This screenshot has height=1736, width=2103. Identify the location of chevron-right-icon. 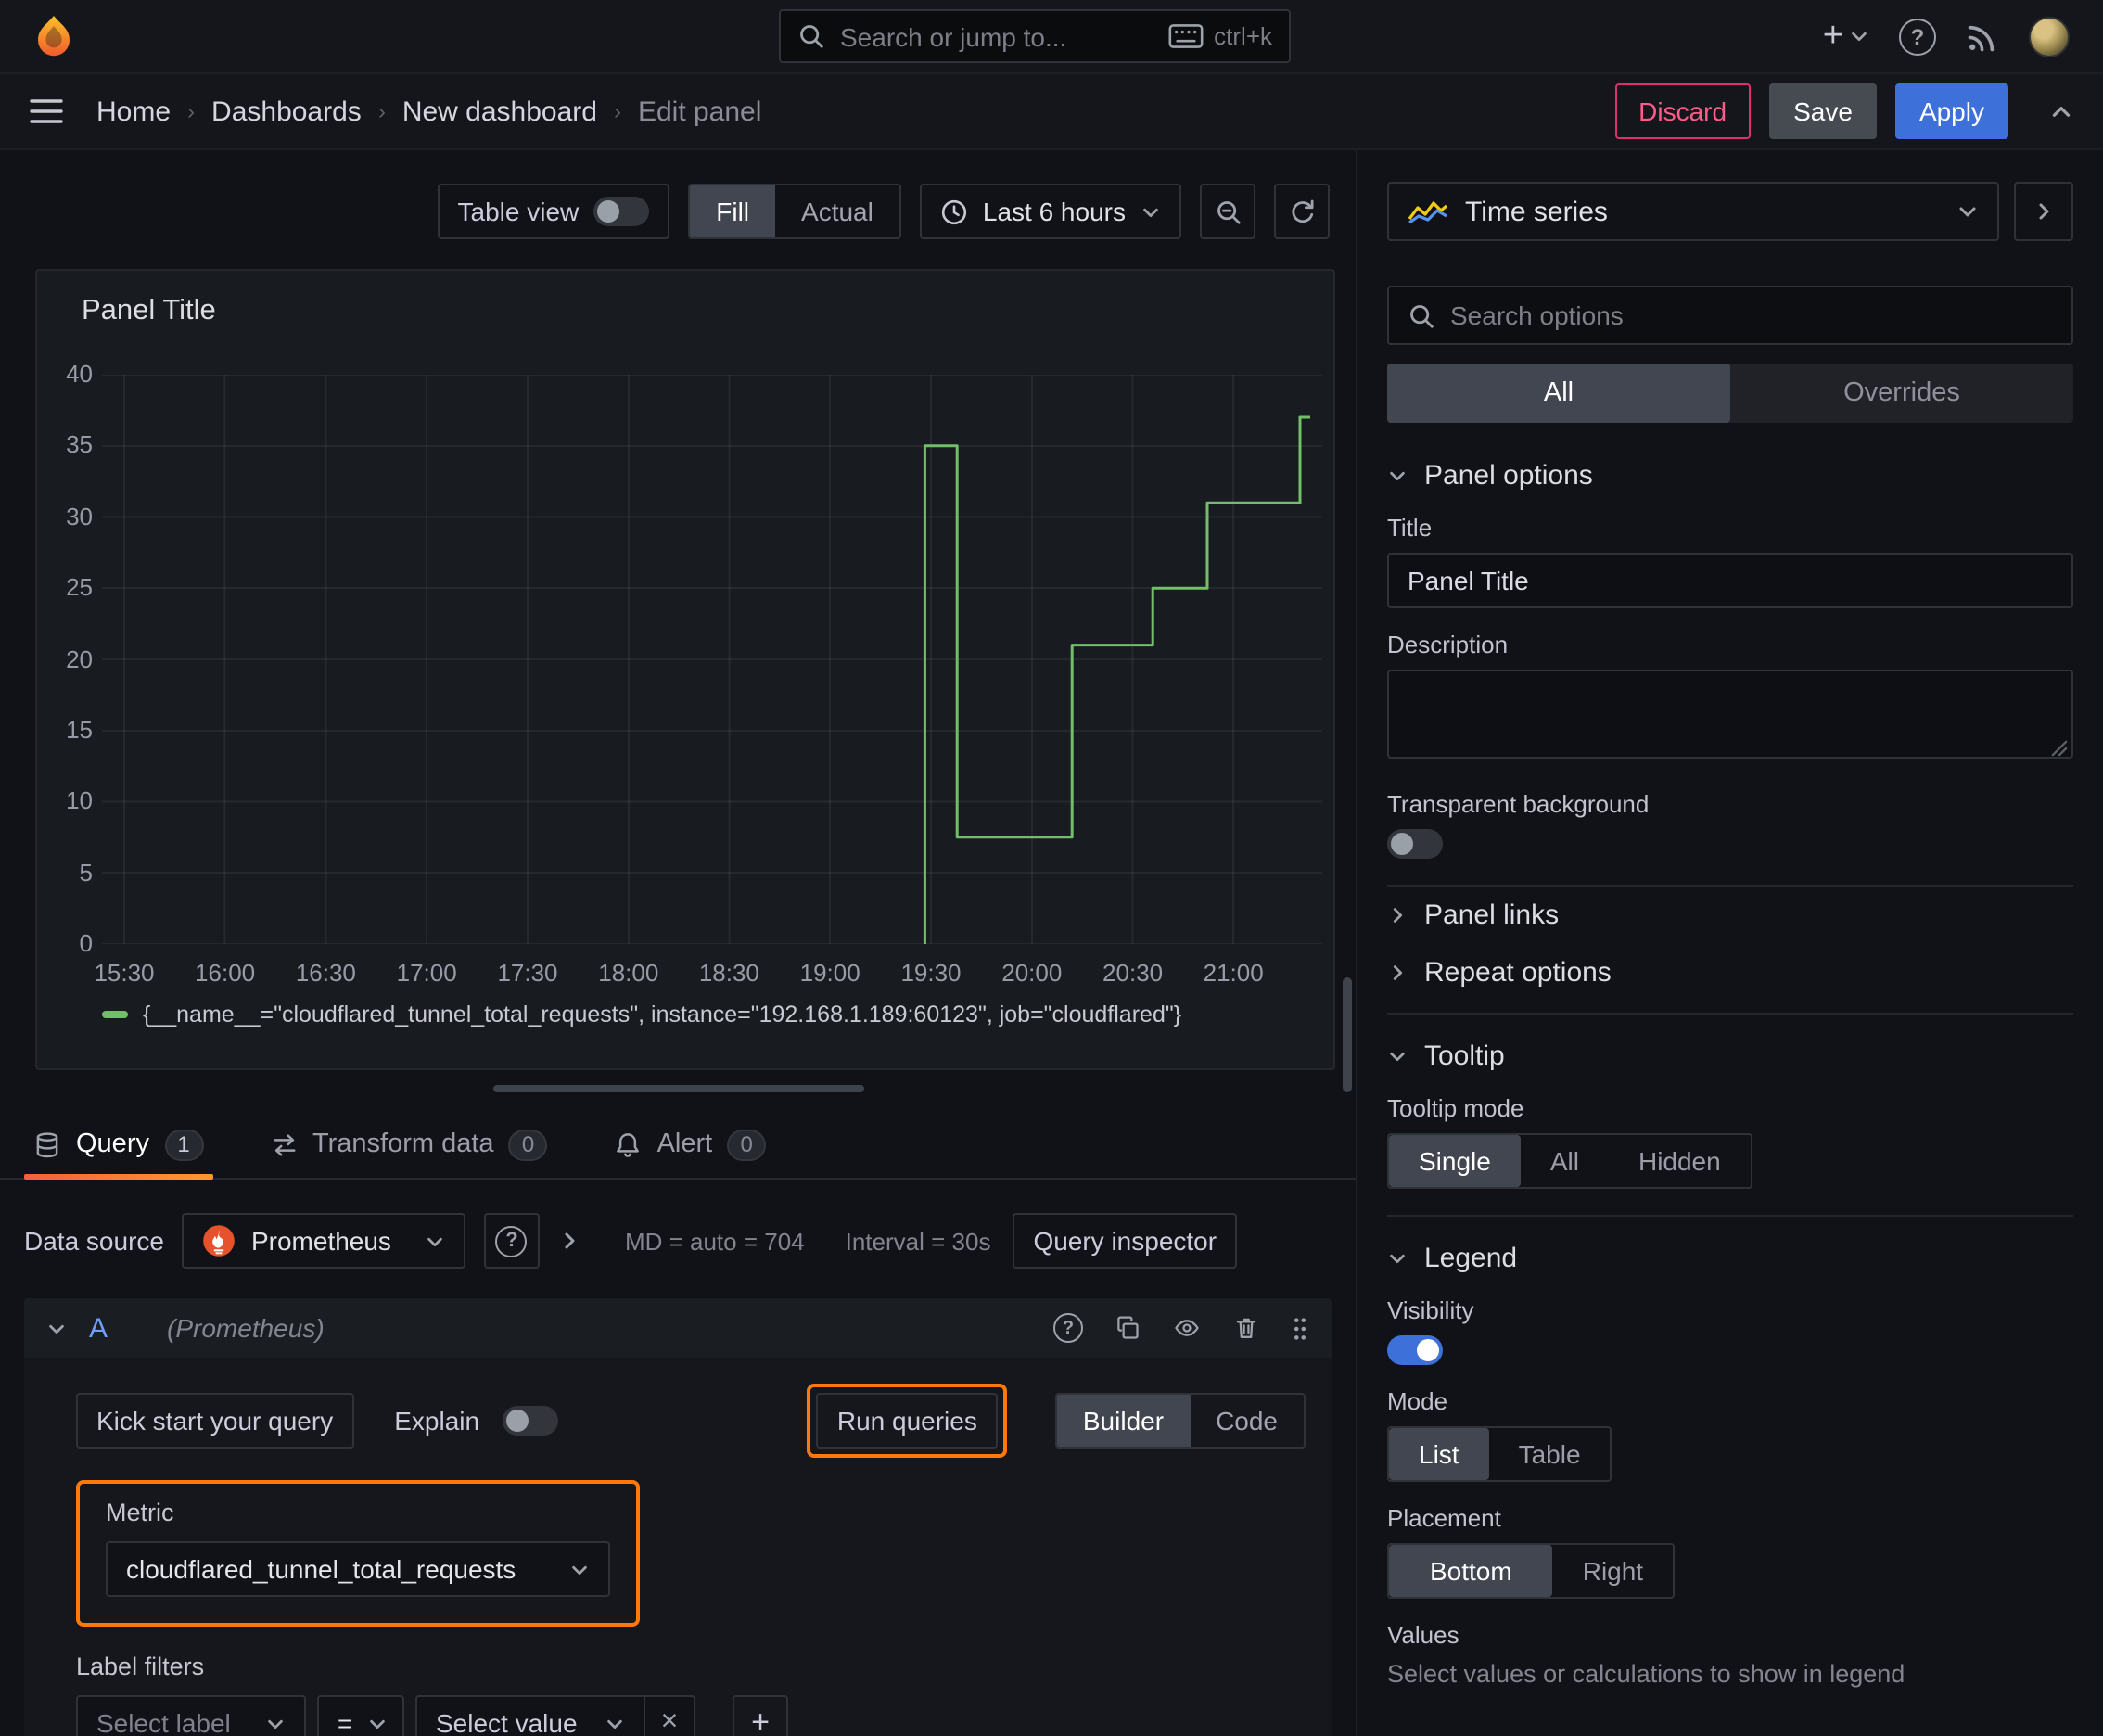
(569, 1241).